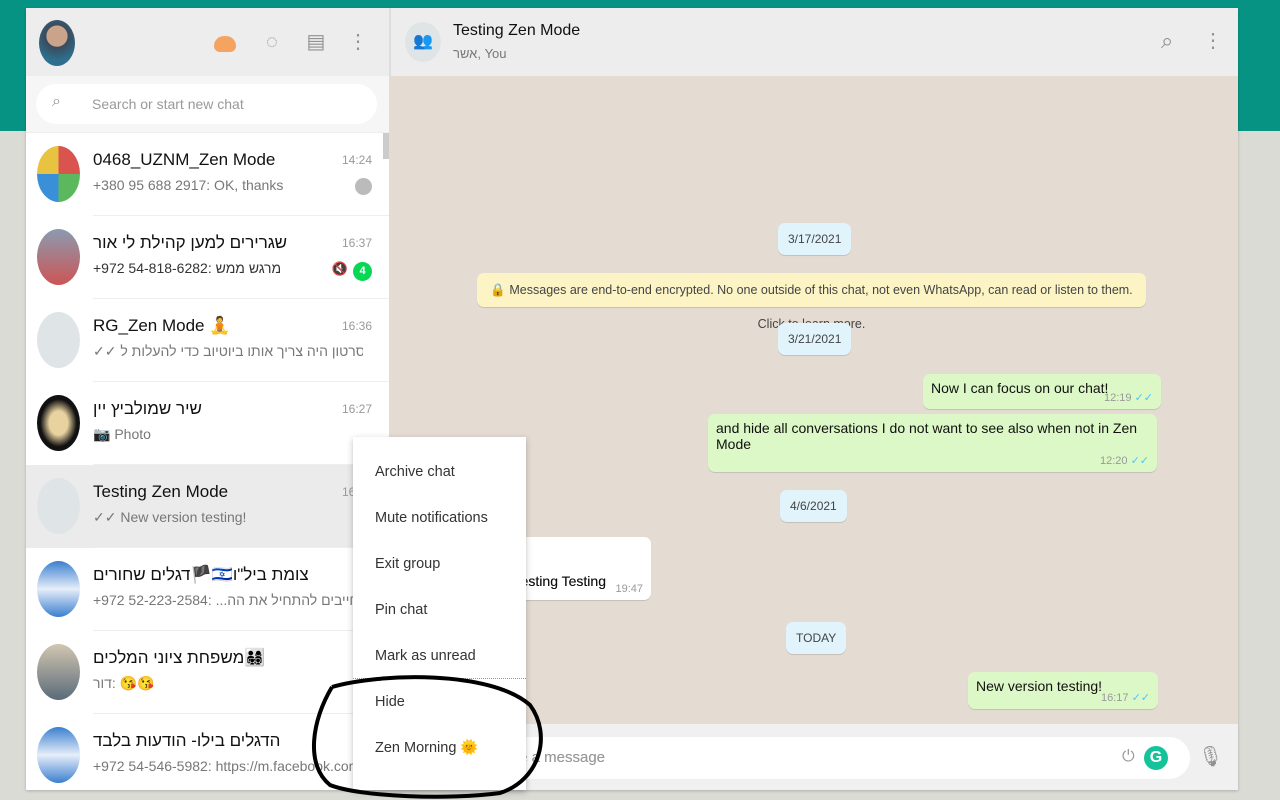 This screenshot has height=800, width=1280. Describe the element at coordinates (147, 408) in the screenshot. I see `chat-name: שיר שמולביץ יין` at that location.